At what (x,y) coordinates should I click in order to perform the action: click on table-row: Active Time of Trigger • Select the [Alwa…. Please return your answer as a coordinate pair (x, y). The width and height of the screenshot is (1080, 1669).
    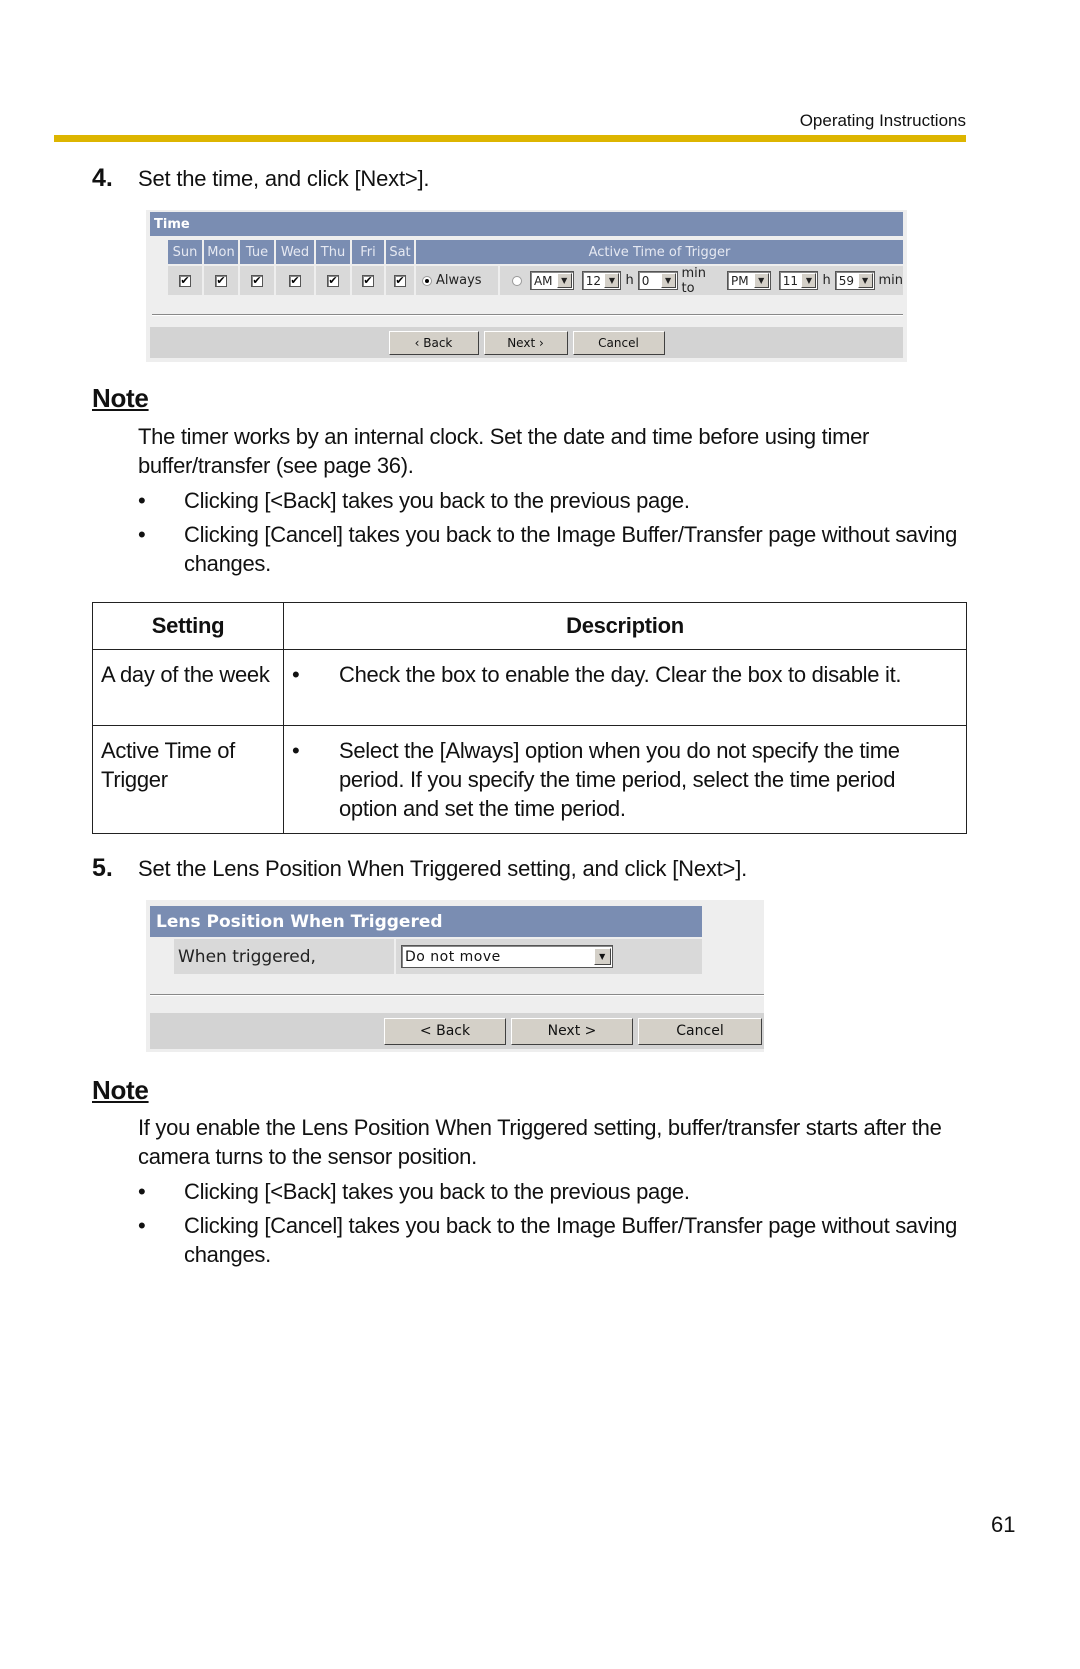
    Looking at the image, I should click on (529, 779).